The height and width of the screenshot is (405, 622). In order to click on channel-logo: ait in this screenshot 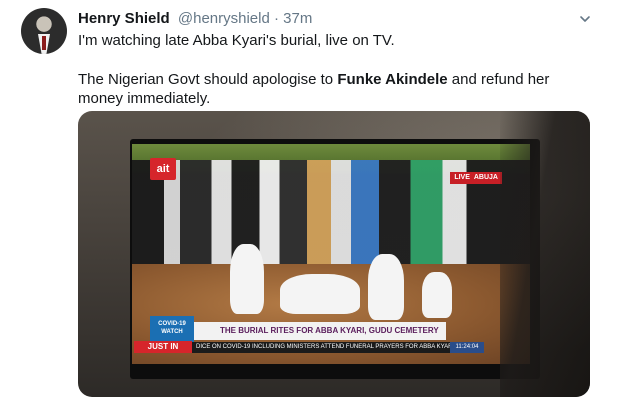, I will do `click(163, 169)`.